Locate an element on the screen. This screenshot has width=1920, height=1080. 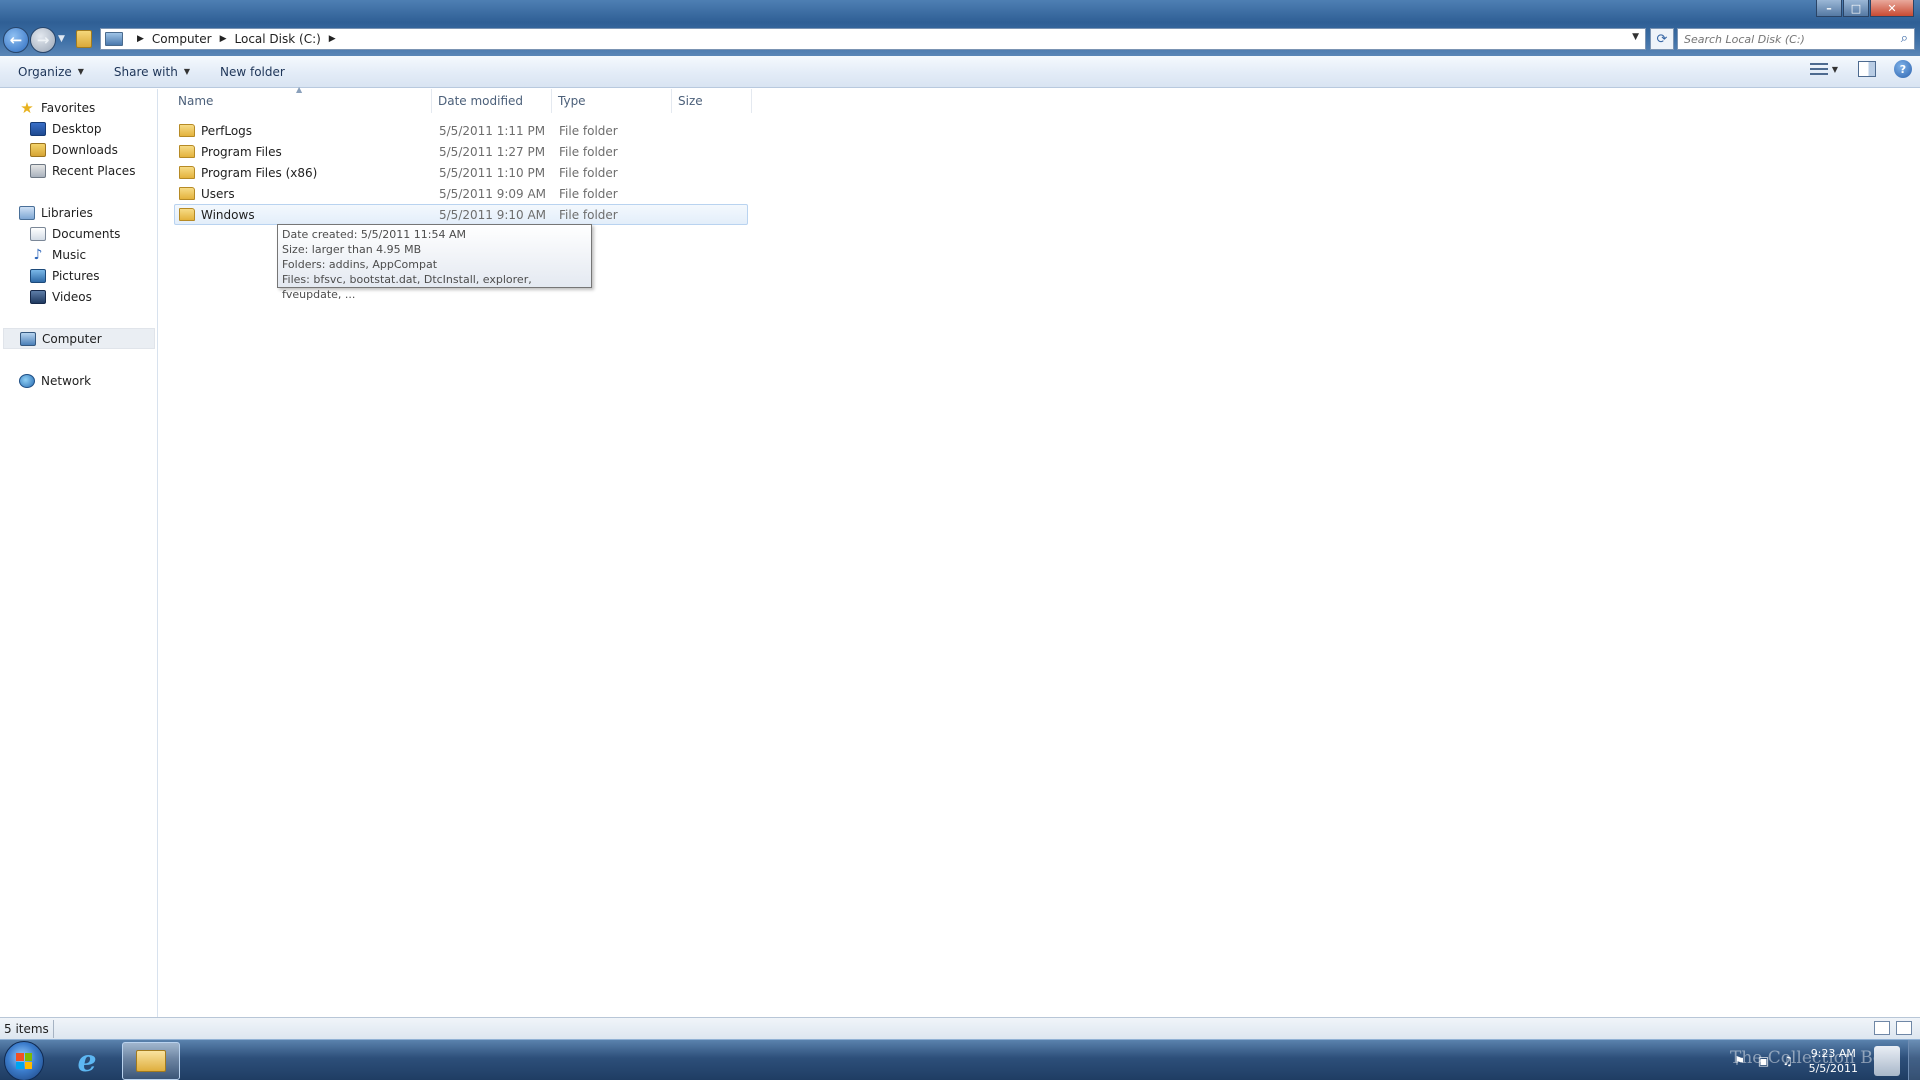
nav-music: ♪ Music is located at coordinates (58, 255).